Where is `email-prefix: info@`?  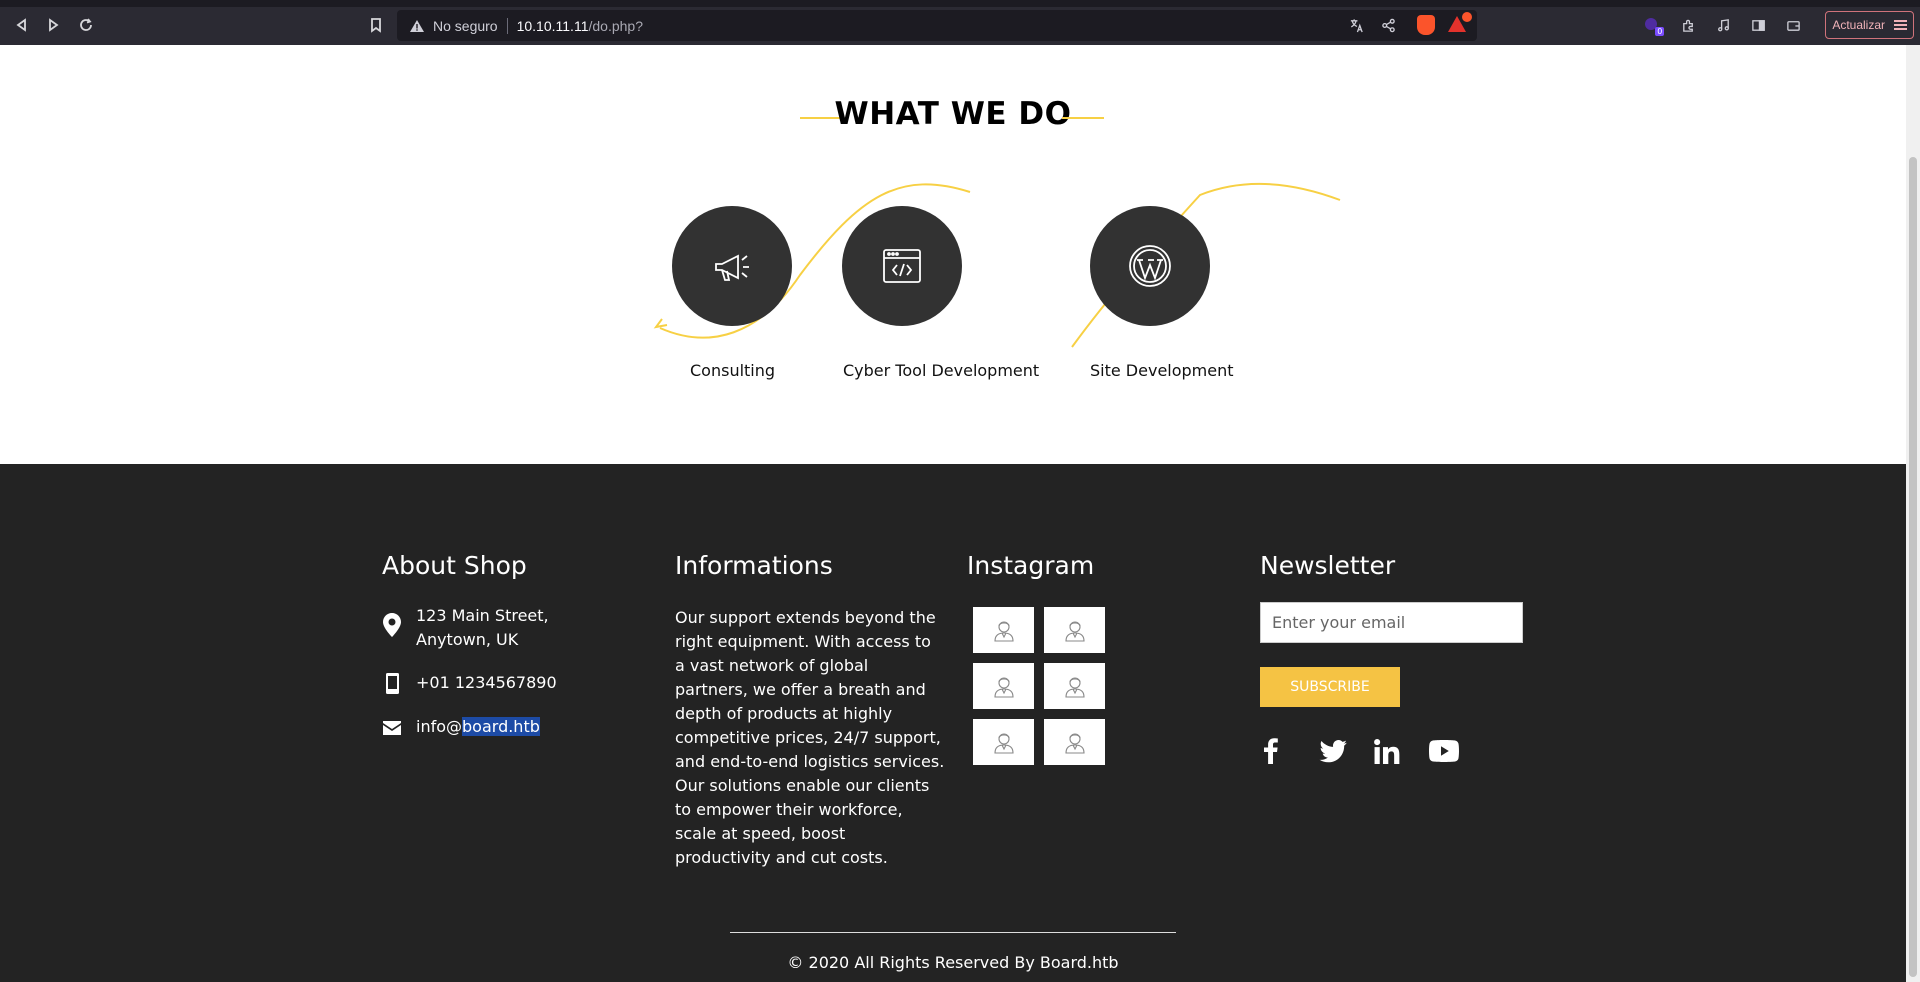 email-prefix: info@ is located at coordinates (439, 726).